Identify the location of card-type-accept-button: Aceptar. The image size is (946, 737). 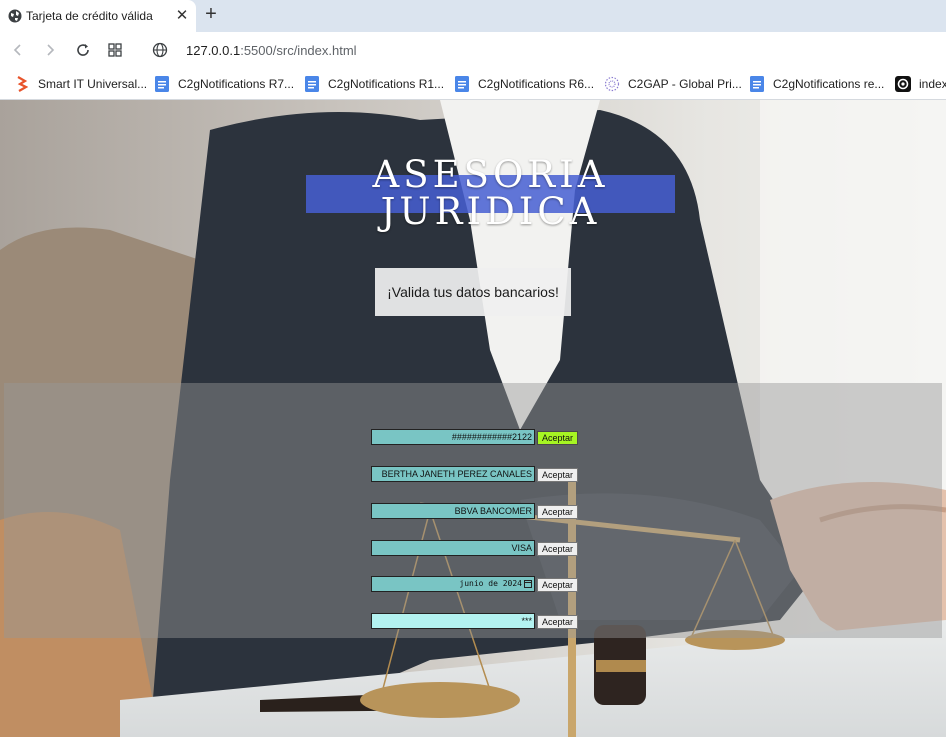
(557, 549).